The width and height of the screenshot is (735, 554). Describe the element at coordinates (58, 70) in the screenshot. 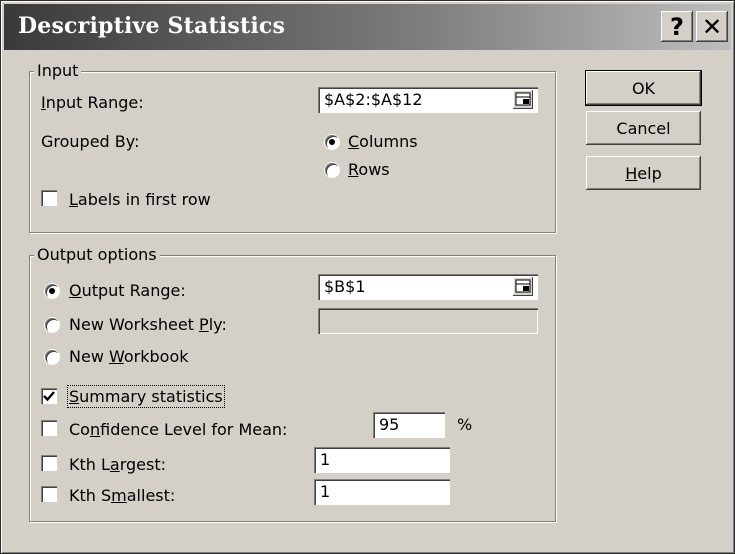

I see `input-group-legend: Input` at that location.